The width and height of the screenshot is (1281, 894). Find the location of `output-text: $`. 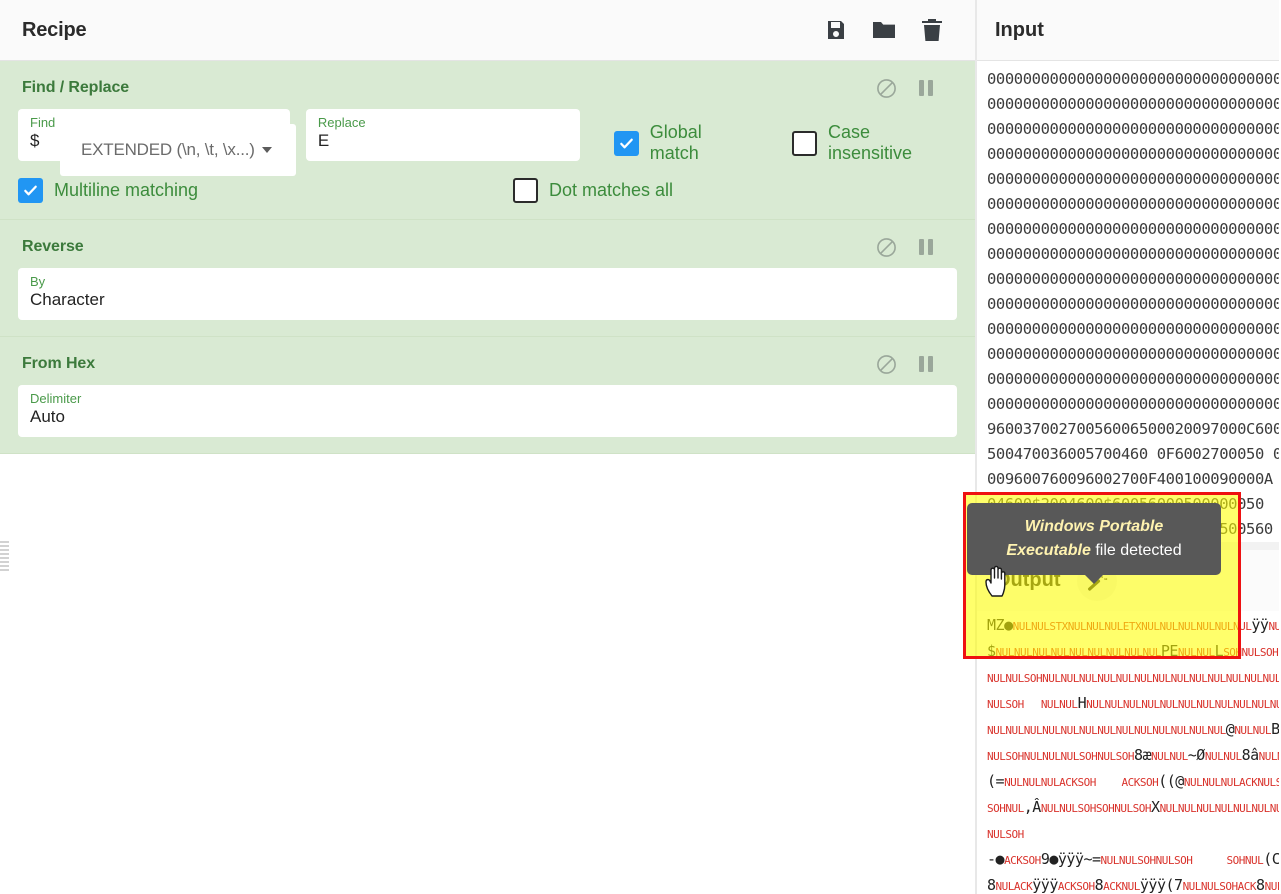

output-text: $ is located at coordinates (991, 651).